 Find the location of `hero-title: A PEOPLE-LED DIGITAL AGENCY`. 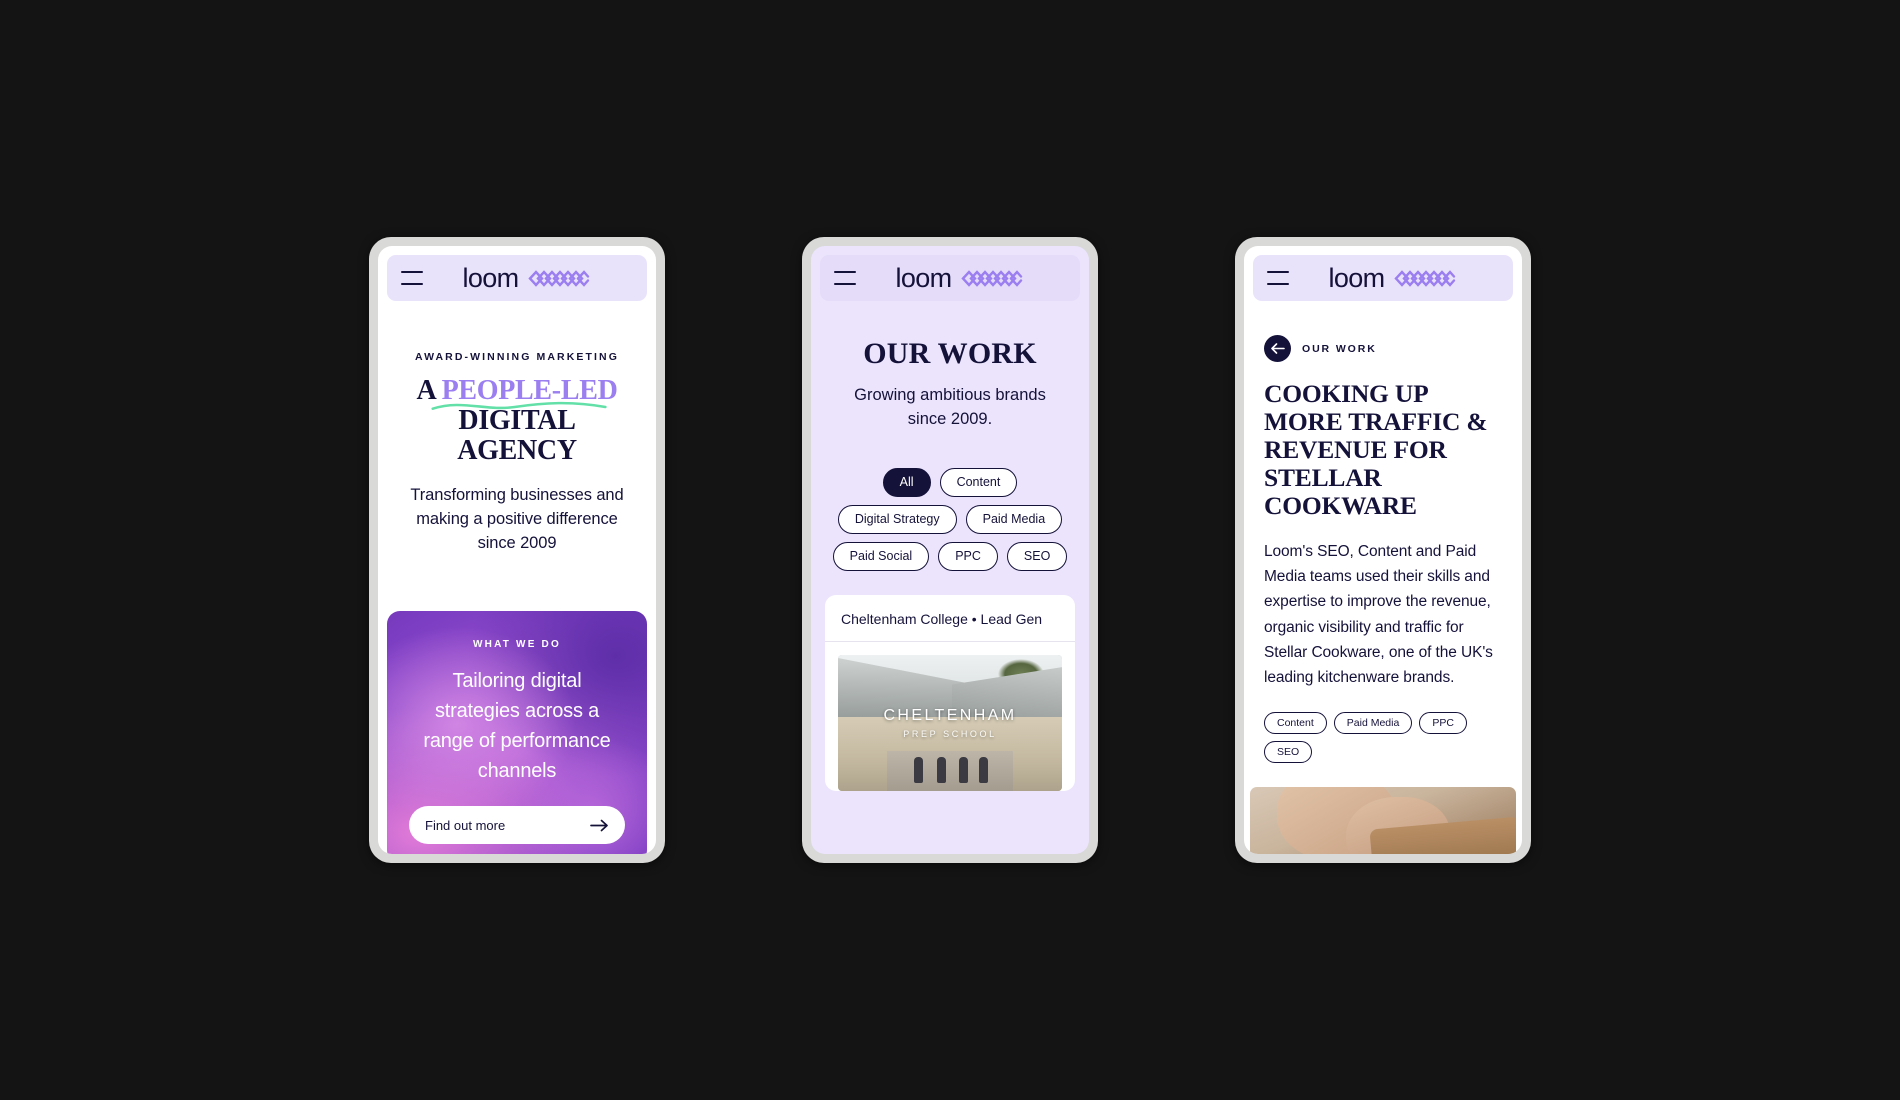

hero-title: A PEOPLE-LED DIGITAL AGENCY is located at coordinates (517, 421).